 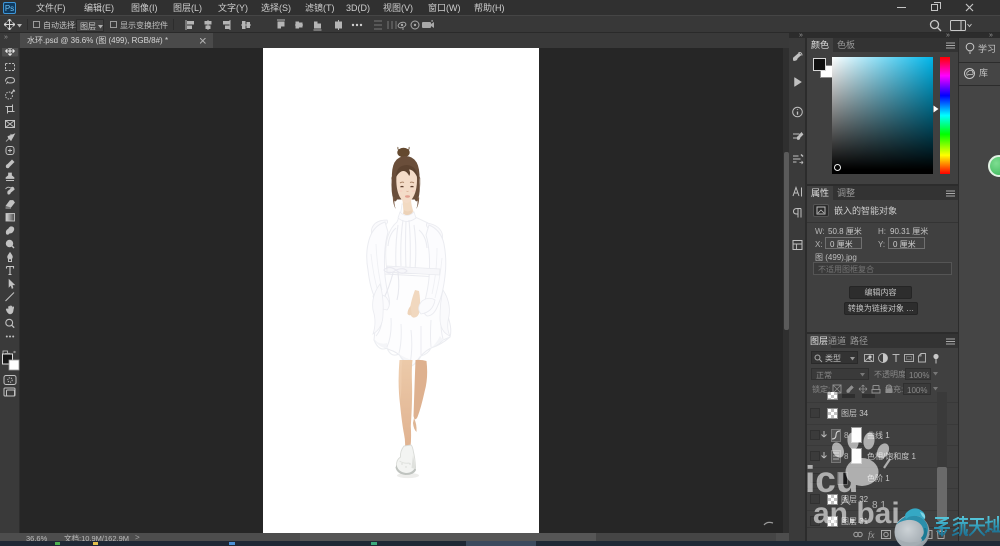 I want to click on svg-text: 人, so click(x=845, y=500).